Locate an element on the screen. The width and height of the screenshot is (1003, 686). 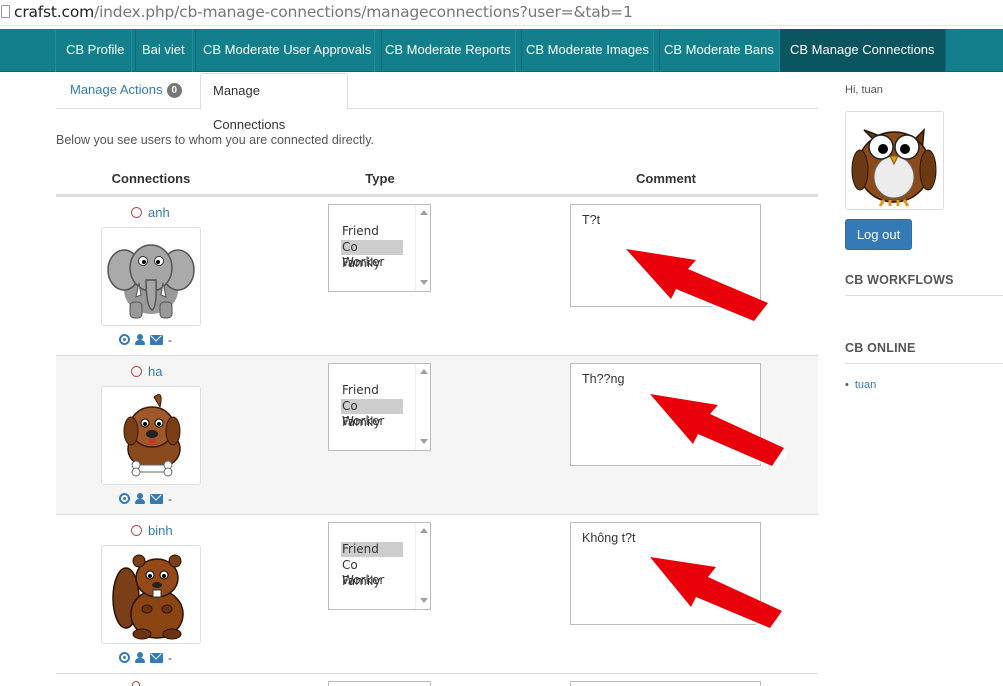
user-link: ha is located at coordinates (155, 371).